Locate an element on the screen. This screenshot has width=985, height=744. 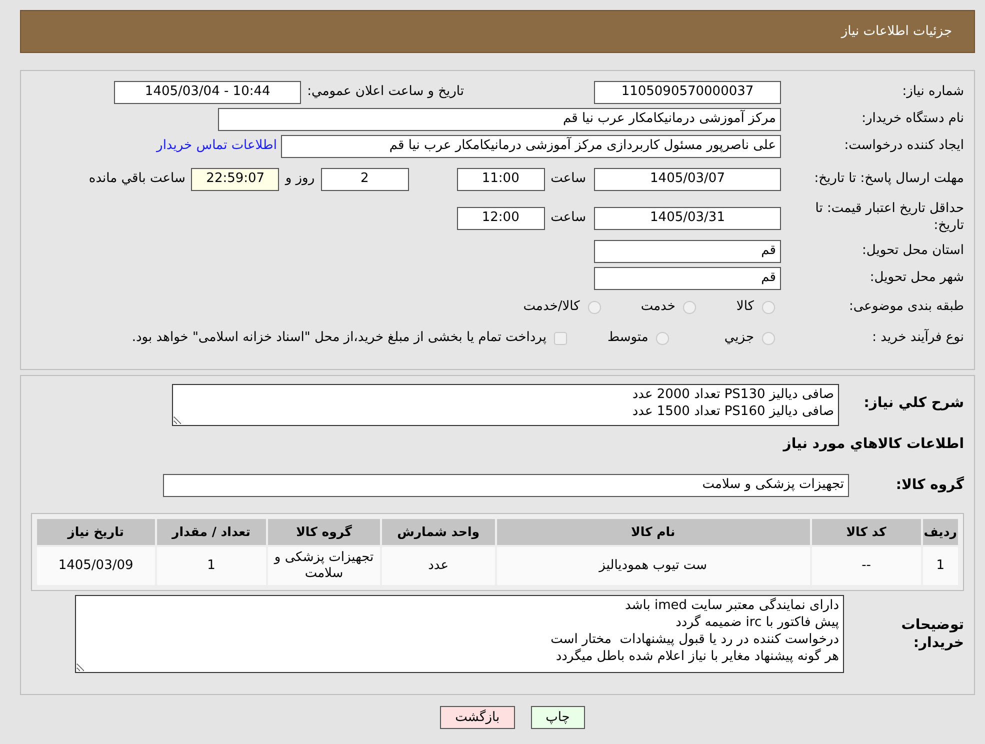
column-header: نام کالا is located at coordinates (653, 532).